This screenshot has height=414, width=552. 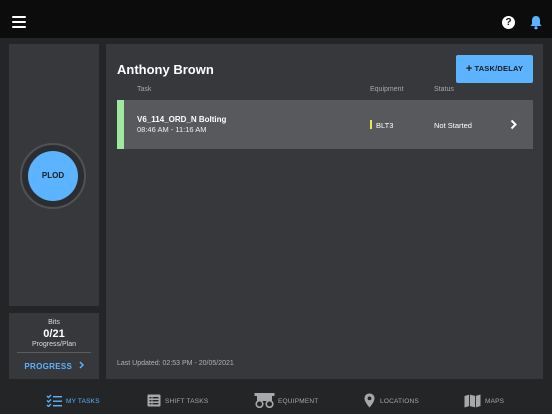 What do you see at coordinates (371, 124) in the screenshot?
I see `equipment-marker` at bounding box center [371, 124].